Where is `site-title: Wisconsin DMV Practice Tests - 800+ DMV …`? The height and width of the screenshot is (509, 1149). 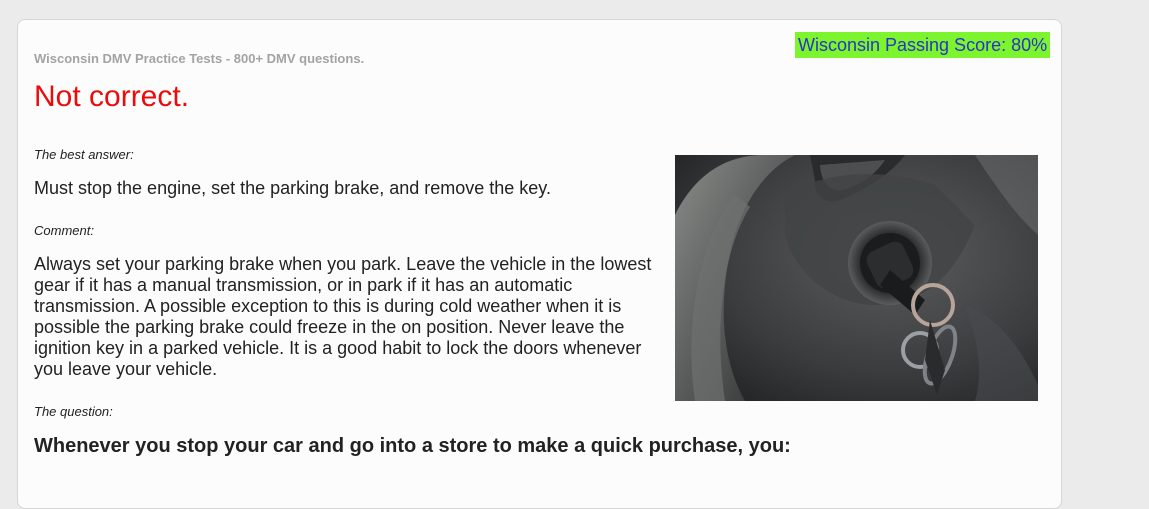
site-title: Wisconsin DMV Practice Tests - 800+ DMV … is located at coordinates (199, 58).